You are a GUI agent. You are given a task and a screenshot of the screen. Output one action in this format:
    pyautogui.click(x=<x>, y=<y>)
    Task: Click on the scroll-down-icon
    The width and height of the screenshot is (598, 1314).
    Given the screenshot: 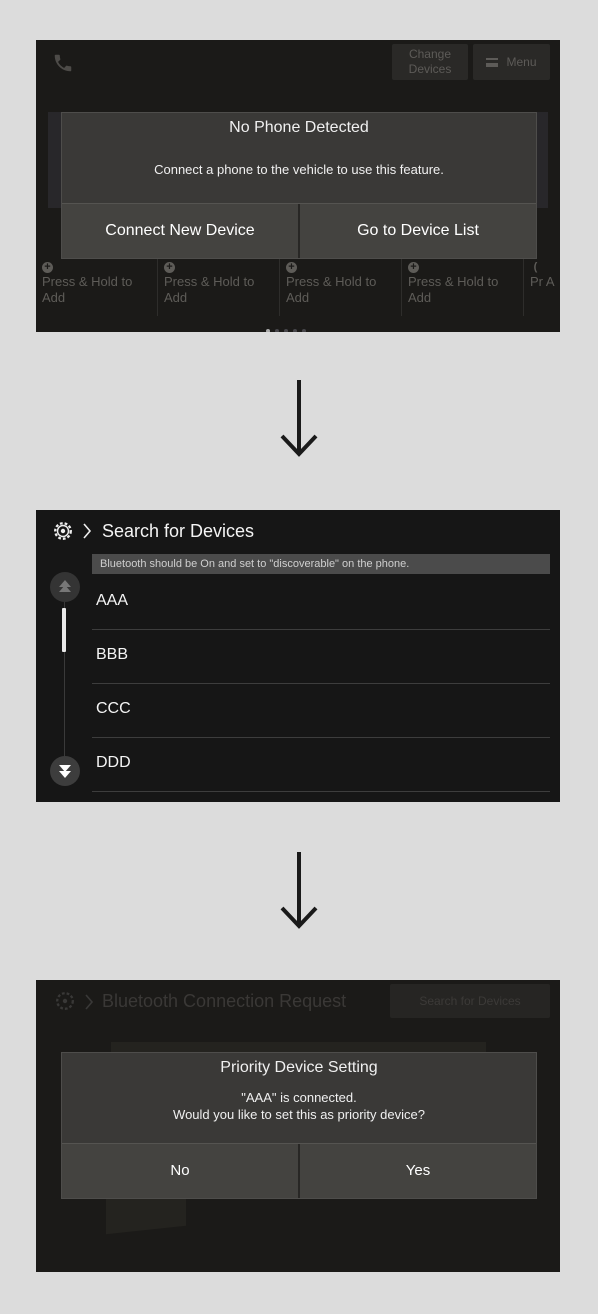 What is the action you would take?
    pyautogui.click(x=65, y=771)
    